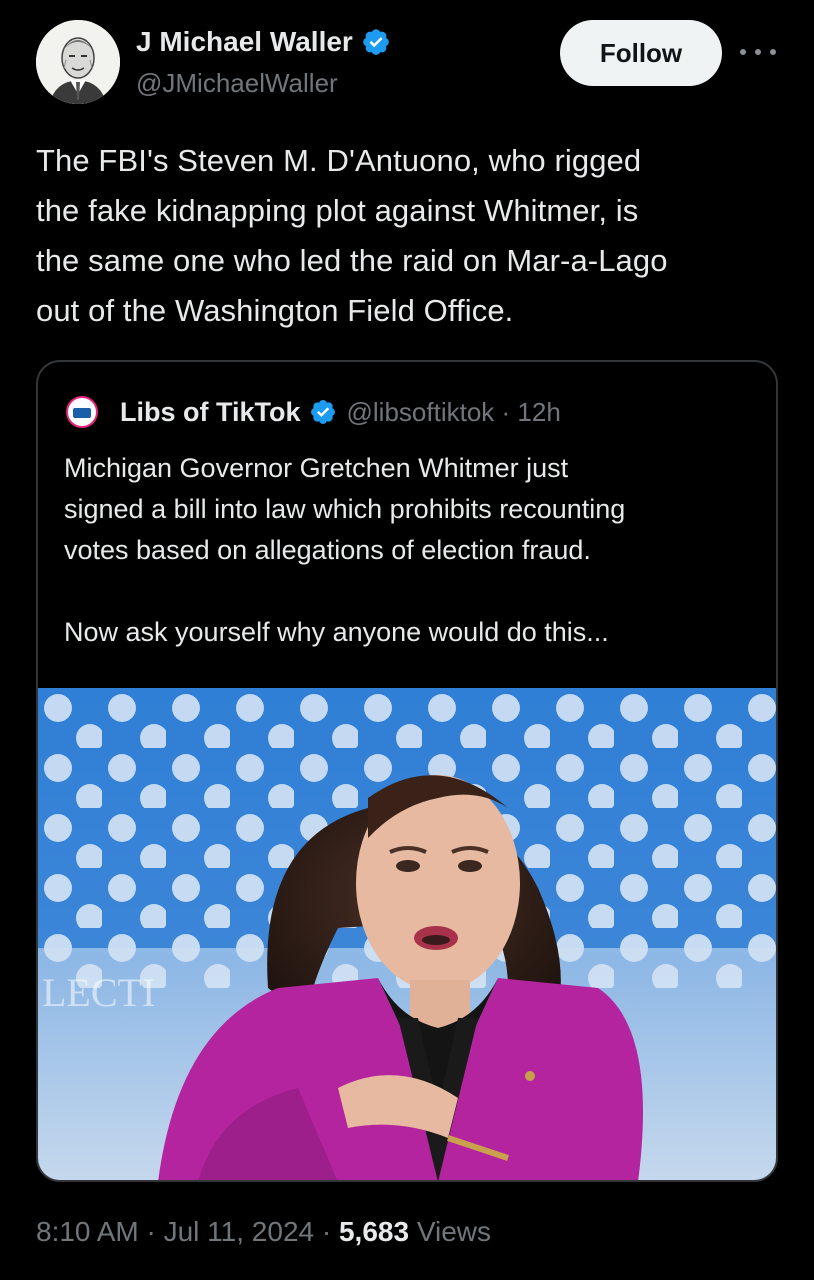 The height and width of the screenshot is (1280, 814). Describe the element at coordinates (450, 1231) in the screenshot. I see `views-label: Views` at that location.